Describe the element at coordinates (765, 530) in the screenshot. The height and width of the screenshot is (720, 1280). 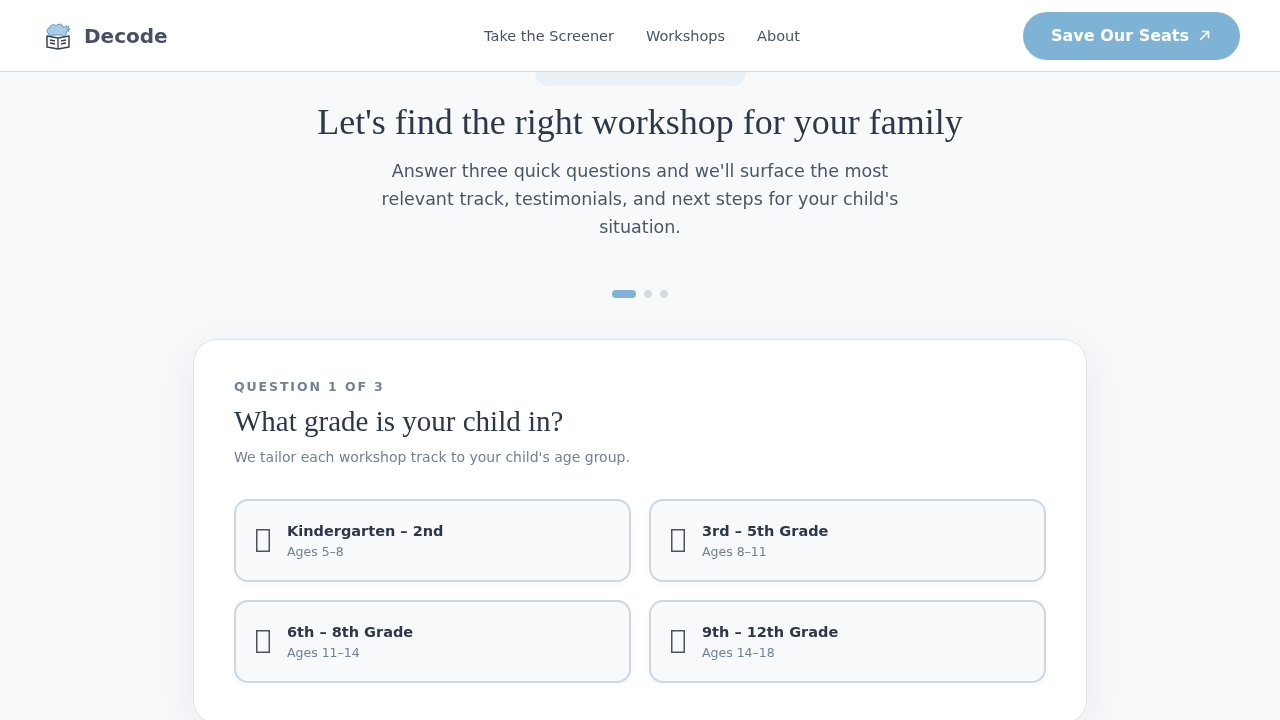
I see `option-title: 3rd – 5th Grade` at that location.